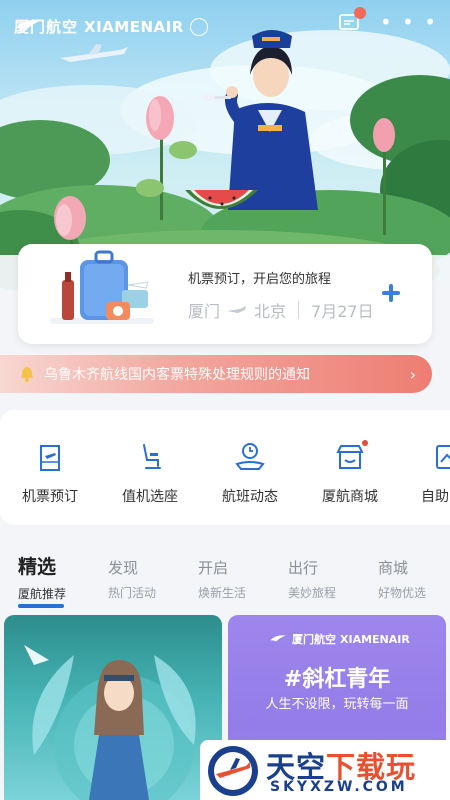  What do you see at coordinates (339, 639) in the screenshot?
I see `promo-logo: 厦门航空 XIAMENAIR` at bounding box center [339, 639].